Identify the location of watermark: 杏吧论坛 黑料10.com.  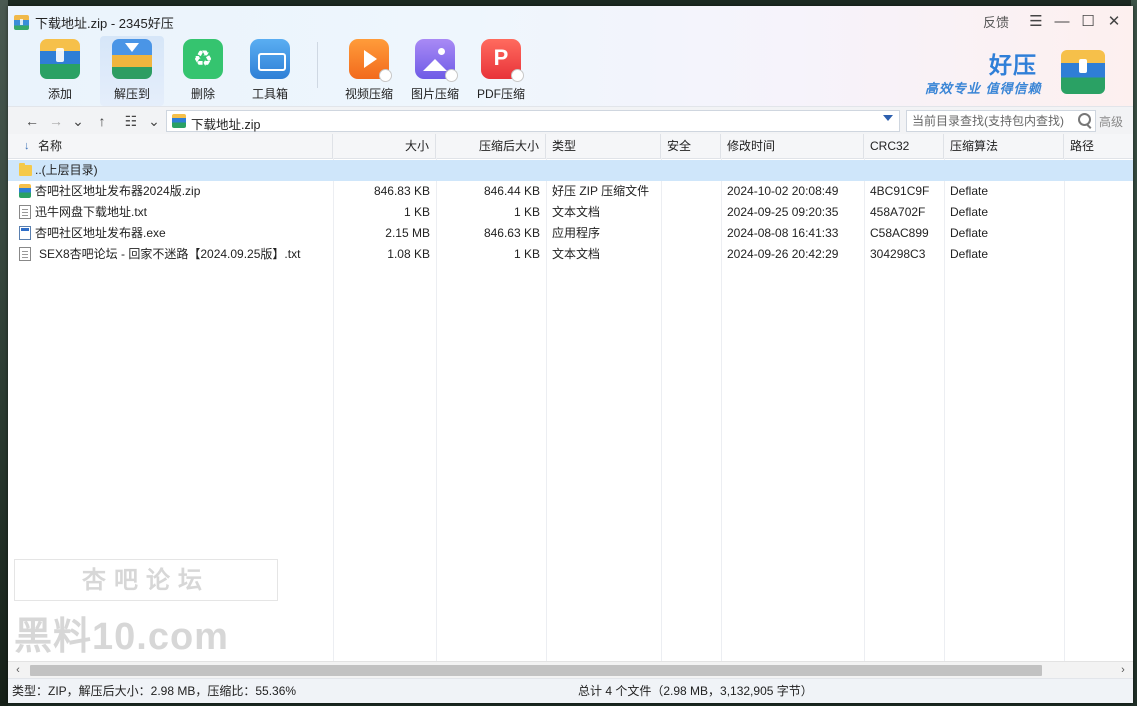
(149, 608).